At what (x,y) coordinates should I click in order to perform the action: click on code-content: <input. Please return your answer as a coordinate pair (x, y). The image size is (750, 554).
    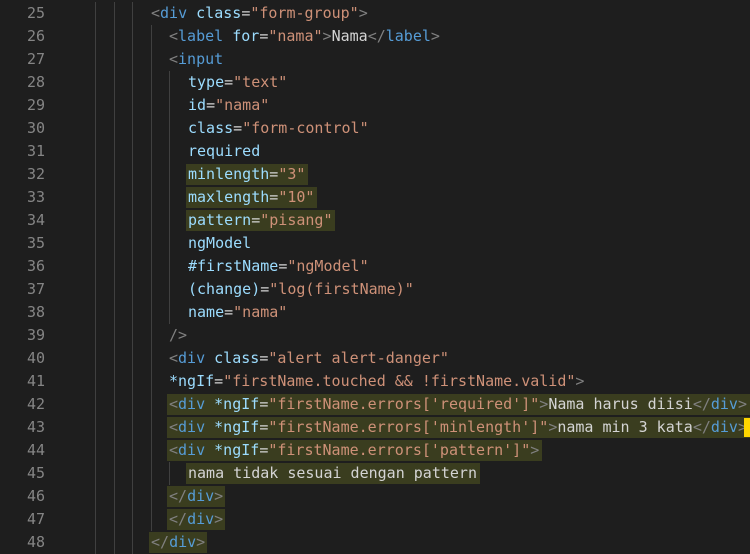
    Looking at the image, I should click on (196, 59).